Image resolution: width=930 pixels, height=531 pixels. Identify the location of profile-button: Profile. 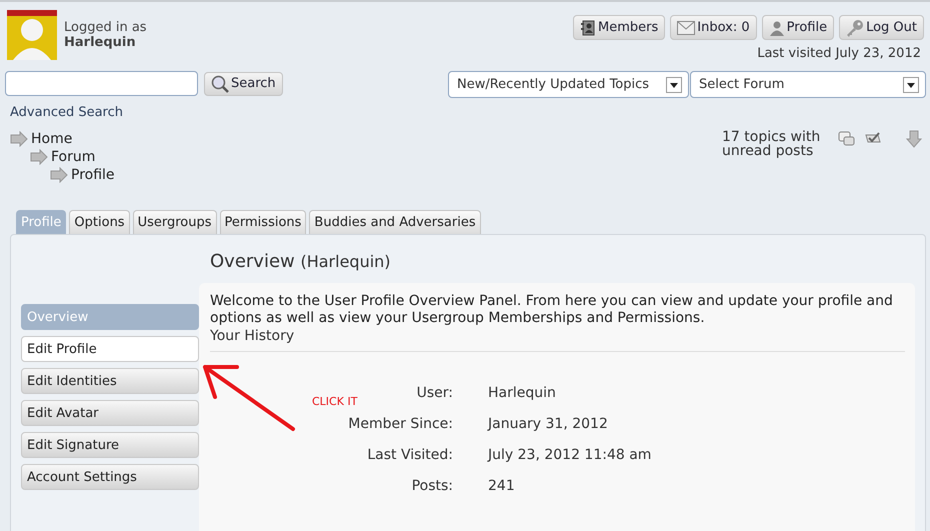
(798, 27).